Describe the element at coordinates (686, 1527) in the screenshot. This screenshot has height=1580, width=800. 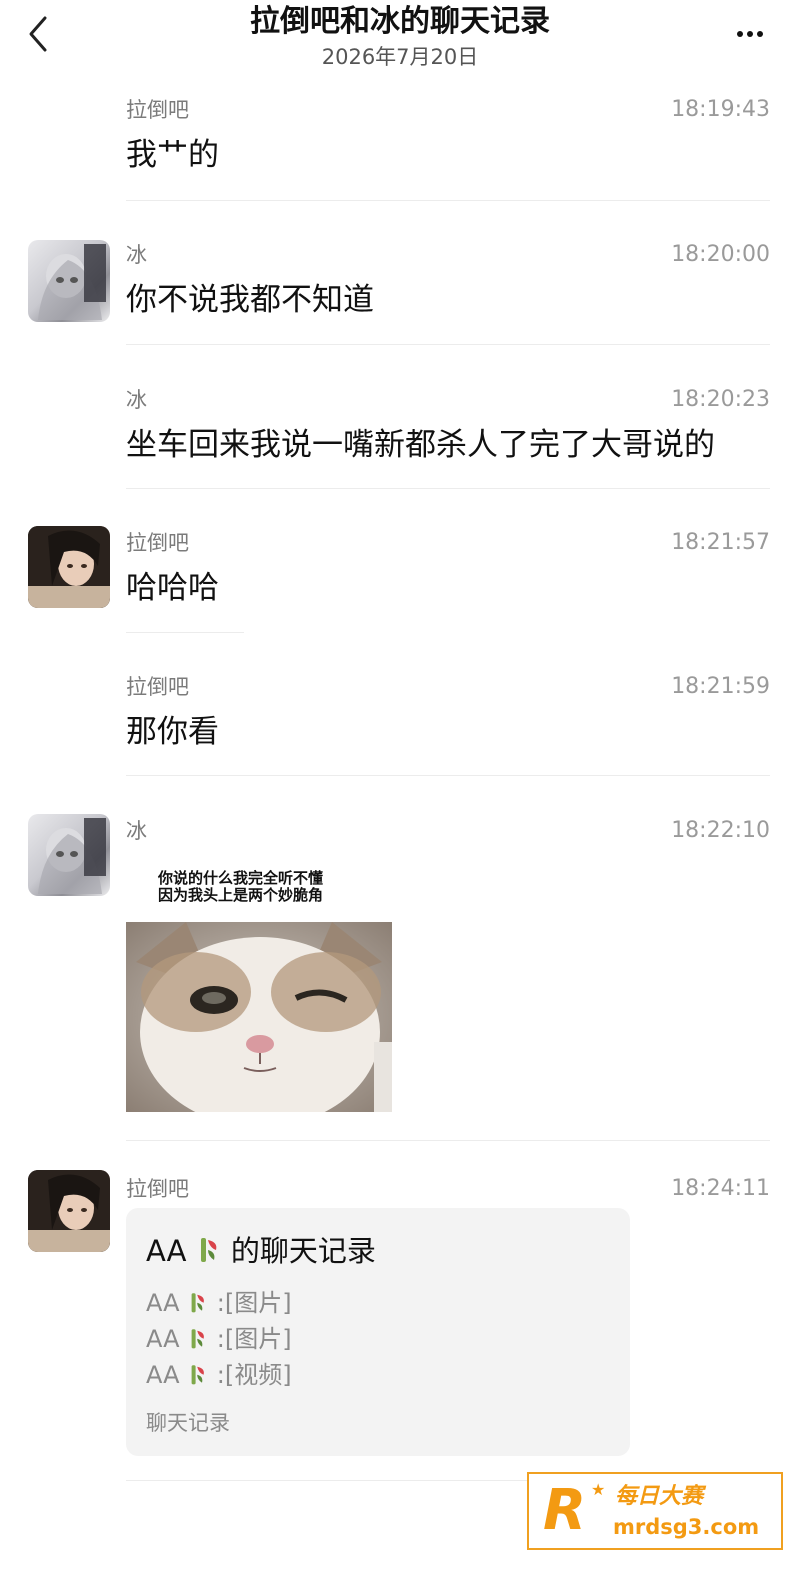
I see `watermark-url: mrdsg3.com` at that location.